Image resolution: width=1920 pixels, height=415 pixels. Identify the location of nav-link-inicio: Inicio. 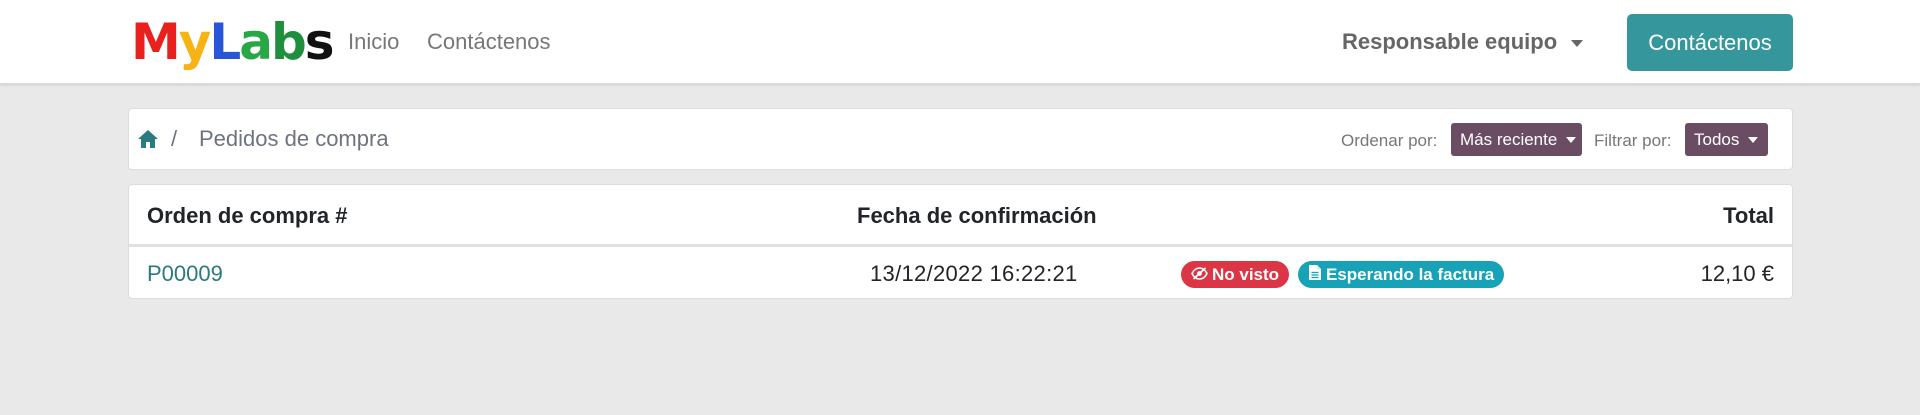
(373, 42).